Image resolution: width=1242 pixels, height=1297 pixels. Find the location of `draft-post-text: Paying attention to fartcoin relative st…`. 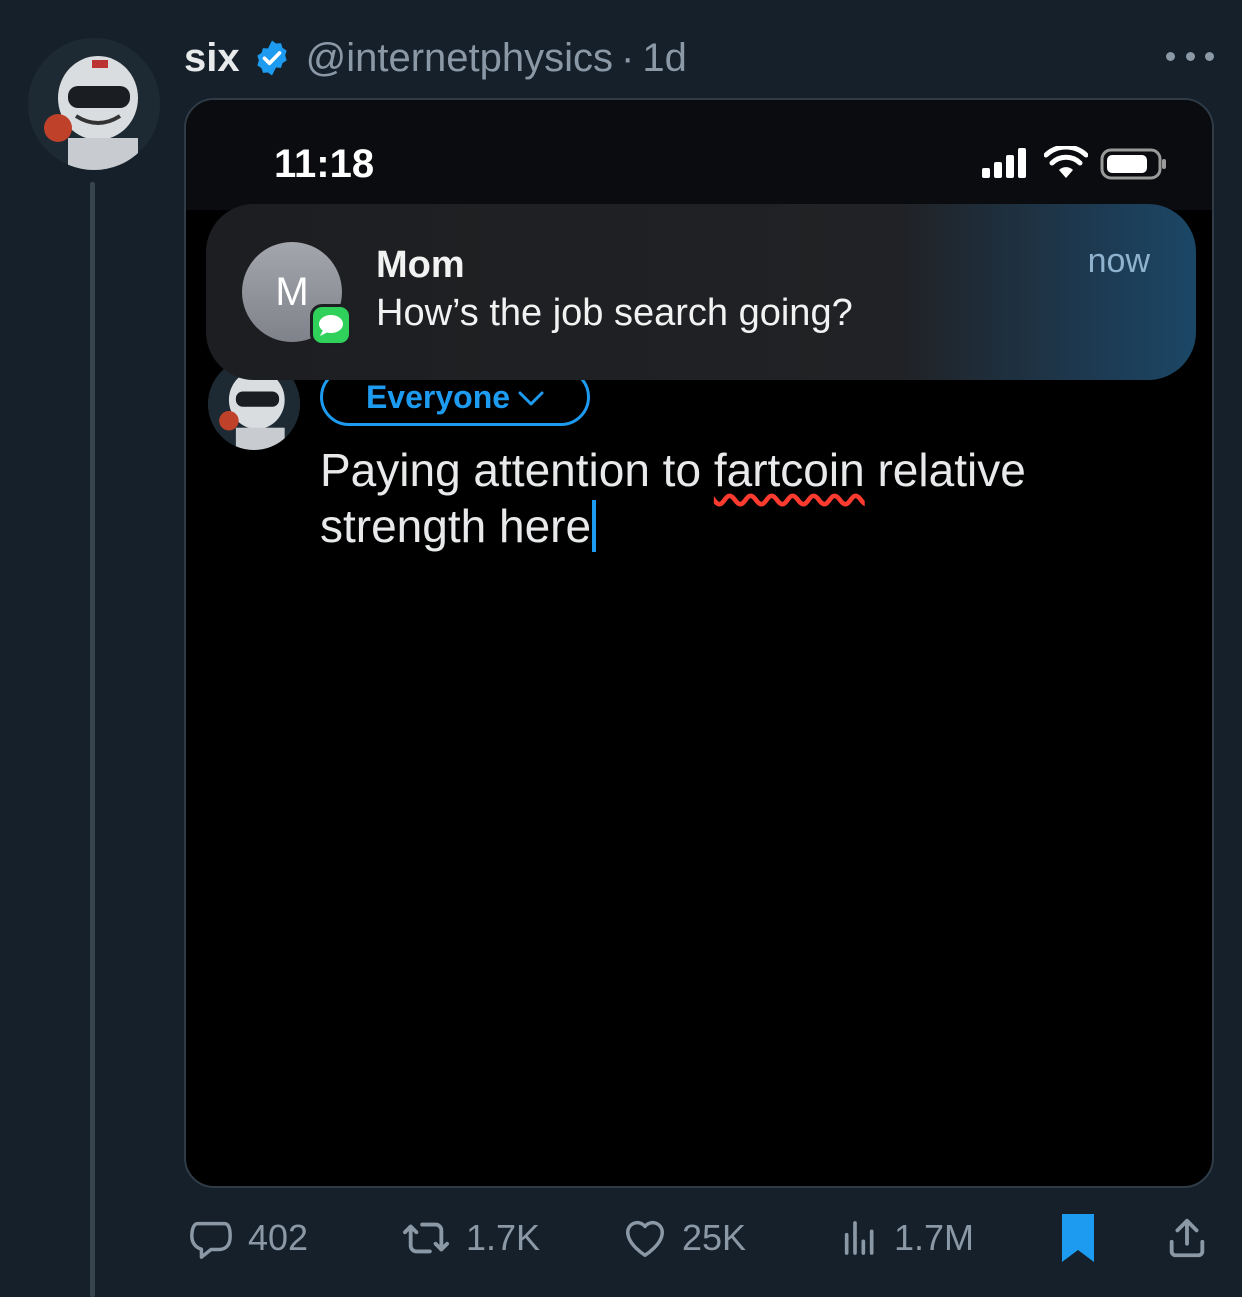

draft-post-text: Paying attention to fartcoin relative st… is located at coordinates (750, 498).